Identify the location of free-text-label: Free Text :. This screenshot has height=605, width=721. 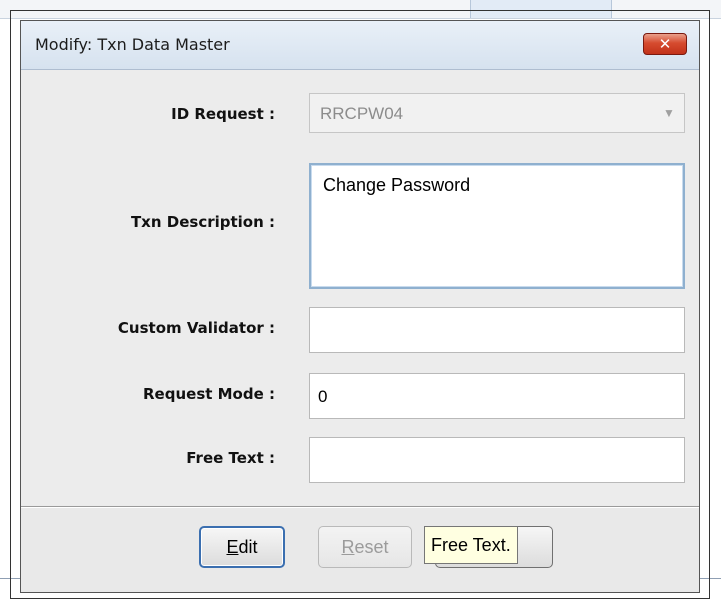
(230, 458).